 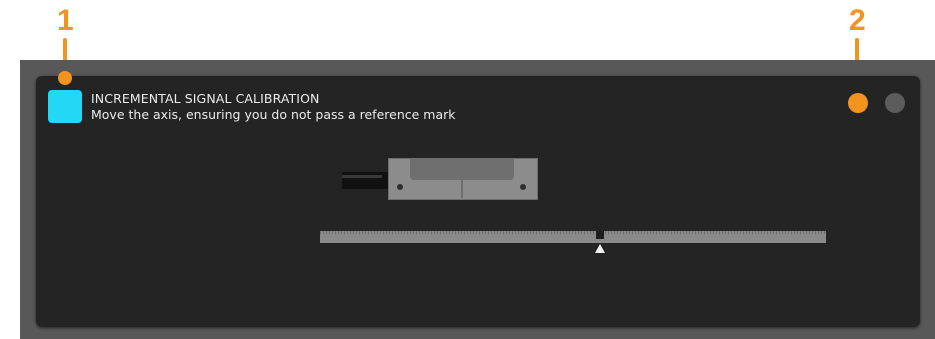 What do you see at coordinates (462, 189) in the screenshot?
I see `readhead-divider` at bounding box center [462, 189].